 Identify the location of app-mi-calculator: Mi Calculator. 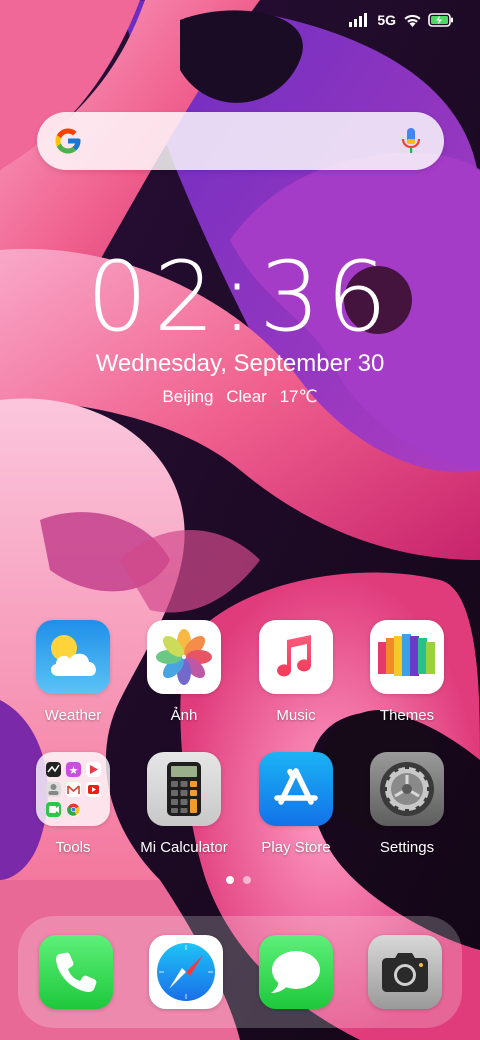
(184, 804).